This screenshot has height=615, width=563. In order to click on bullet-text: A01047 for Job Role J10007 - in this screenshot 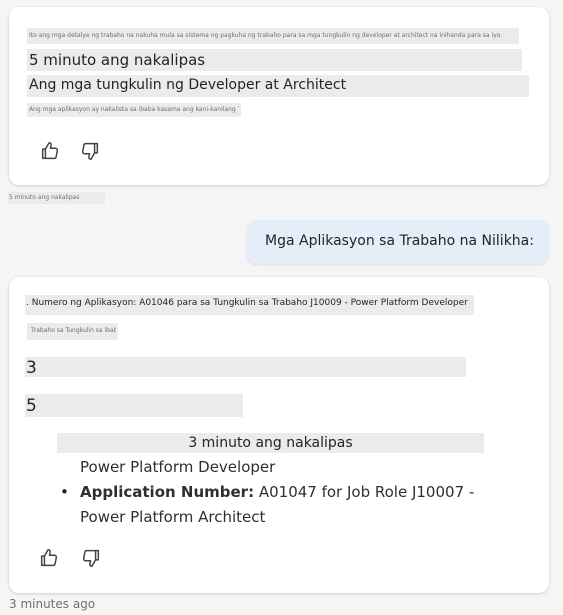, I will do `click(364, 492)`.